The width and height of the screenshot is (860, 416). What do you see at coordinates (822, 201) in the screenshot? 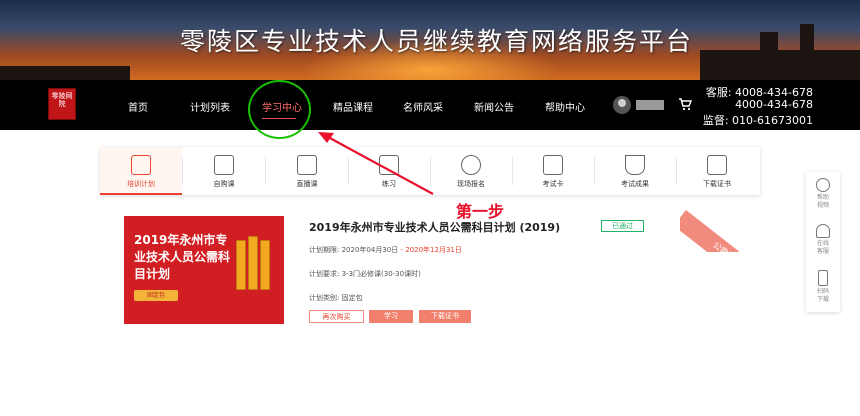
I see `tool-label: 帮助视频` at bounding box center [822, 201].